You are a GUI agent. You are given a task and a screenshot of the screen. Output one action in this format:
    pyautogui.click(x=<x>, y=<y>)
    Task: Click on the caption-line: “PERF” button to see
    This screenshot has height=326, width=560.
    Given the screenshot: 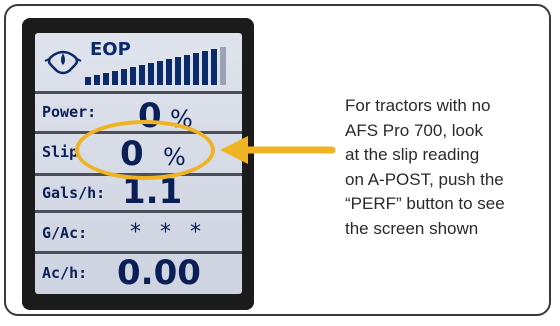 What is the action you would take?
    pyautogui.click(x=425, y=203)
    